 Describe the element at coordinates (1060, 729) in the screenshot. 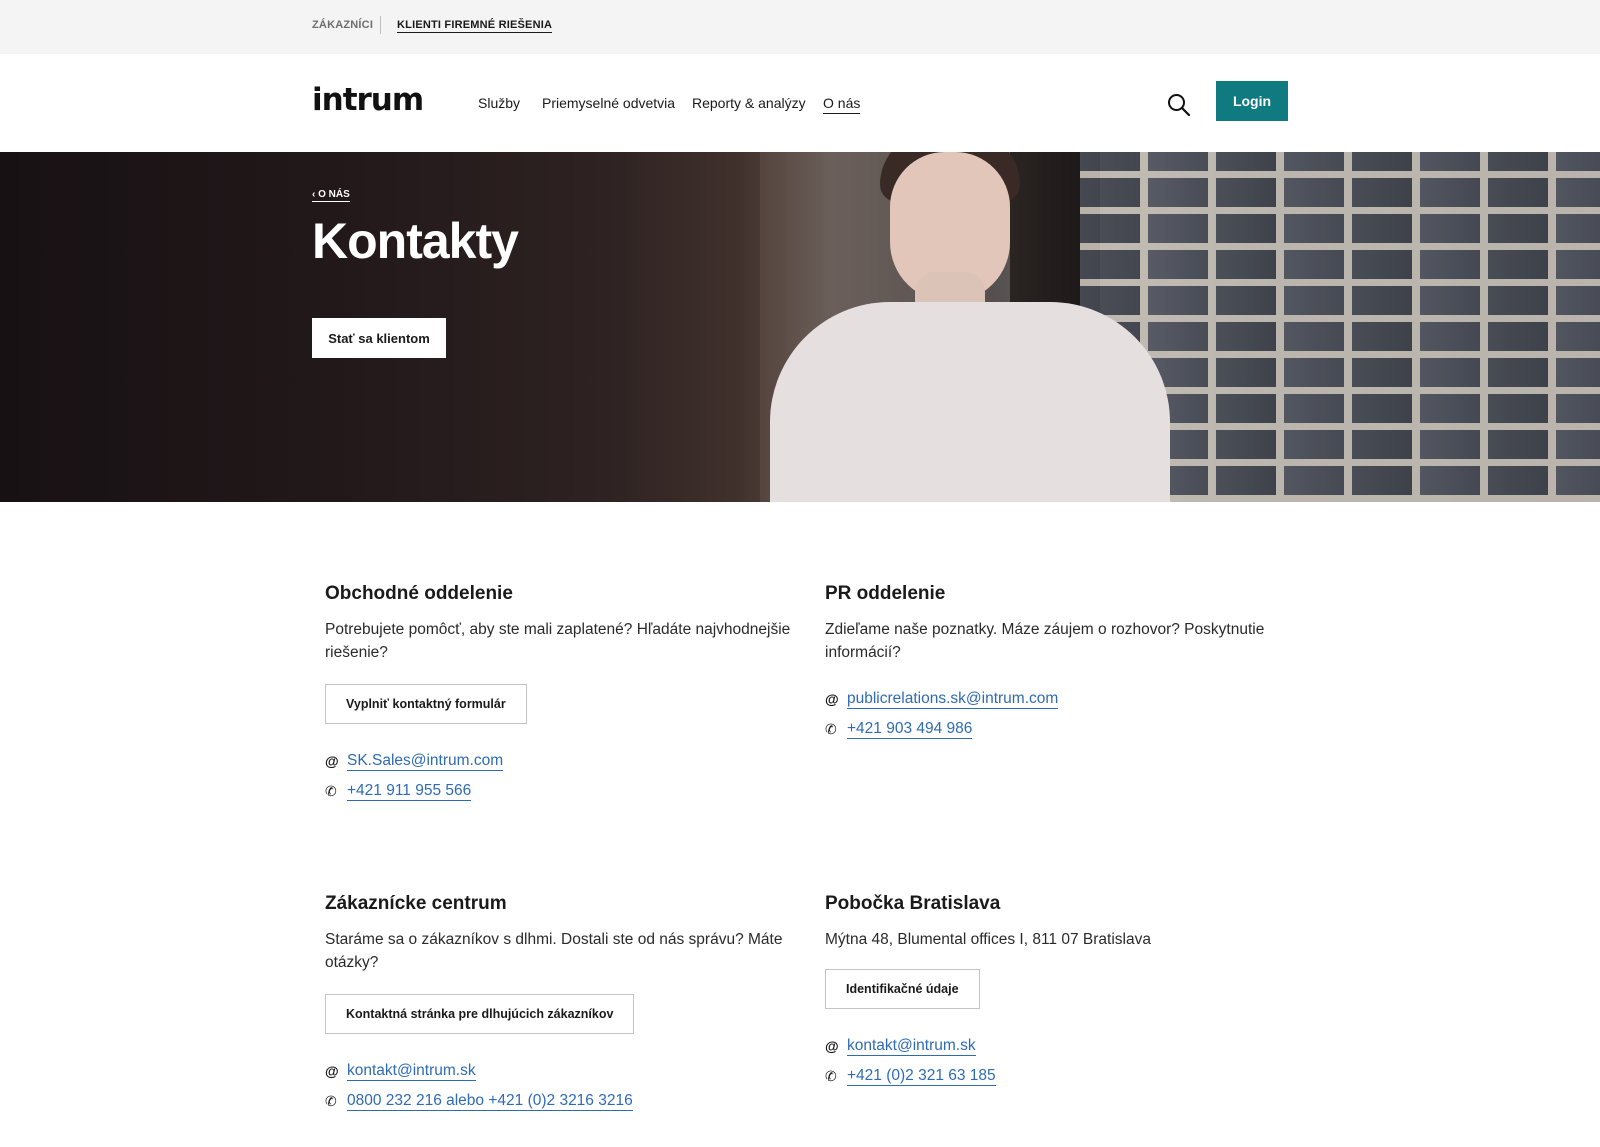

I see `phone-row: ✆ +421 903 494 986` at that location.